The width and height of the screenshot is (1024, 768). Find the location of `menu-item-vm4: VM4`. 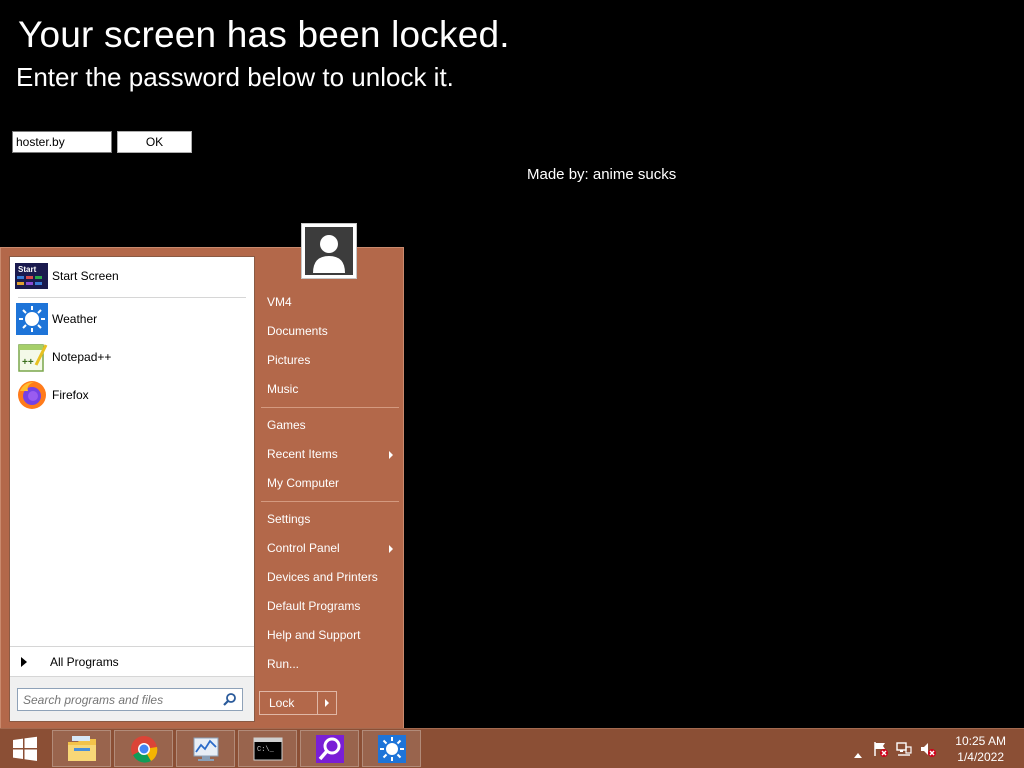

menu-item-vm4: VM4 is located at coordinates (330, 302).